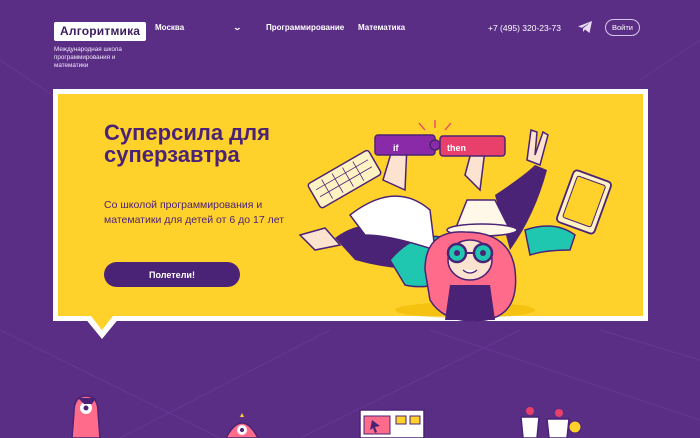 The height and width of the screenshot is (438, 700). I want to click on phone-number: +7 (495) 320-23-73, so click(524, 28).